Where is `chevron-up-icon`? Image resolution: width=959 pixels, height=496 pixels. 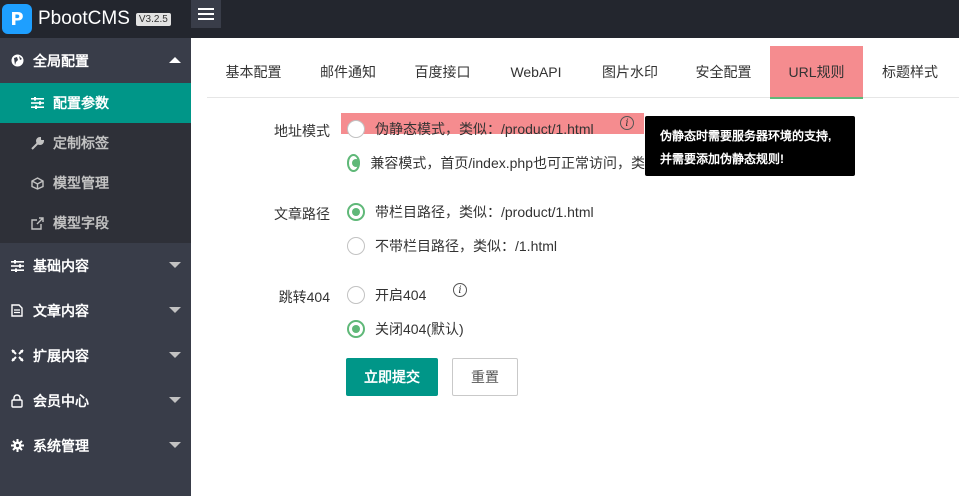
chevron-up-icon is located at coordinates (175, 60).